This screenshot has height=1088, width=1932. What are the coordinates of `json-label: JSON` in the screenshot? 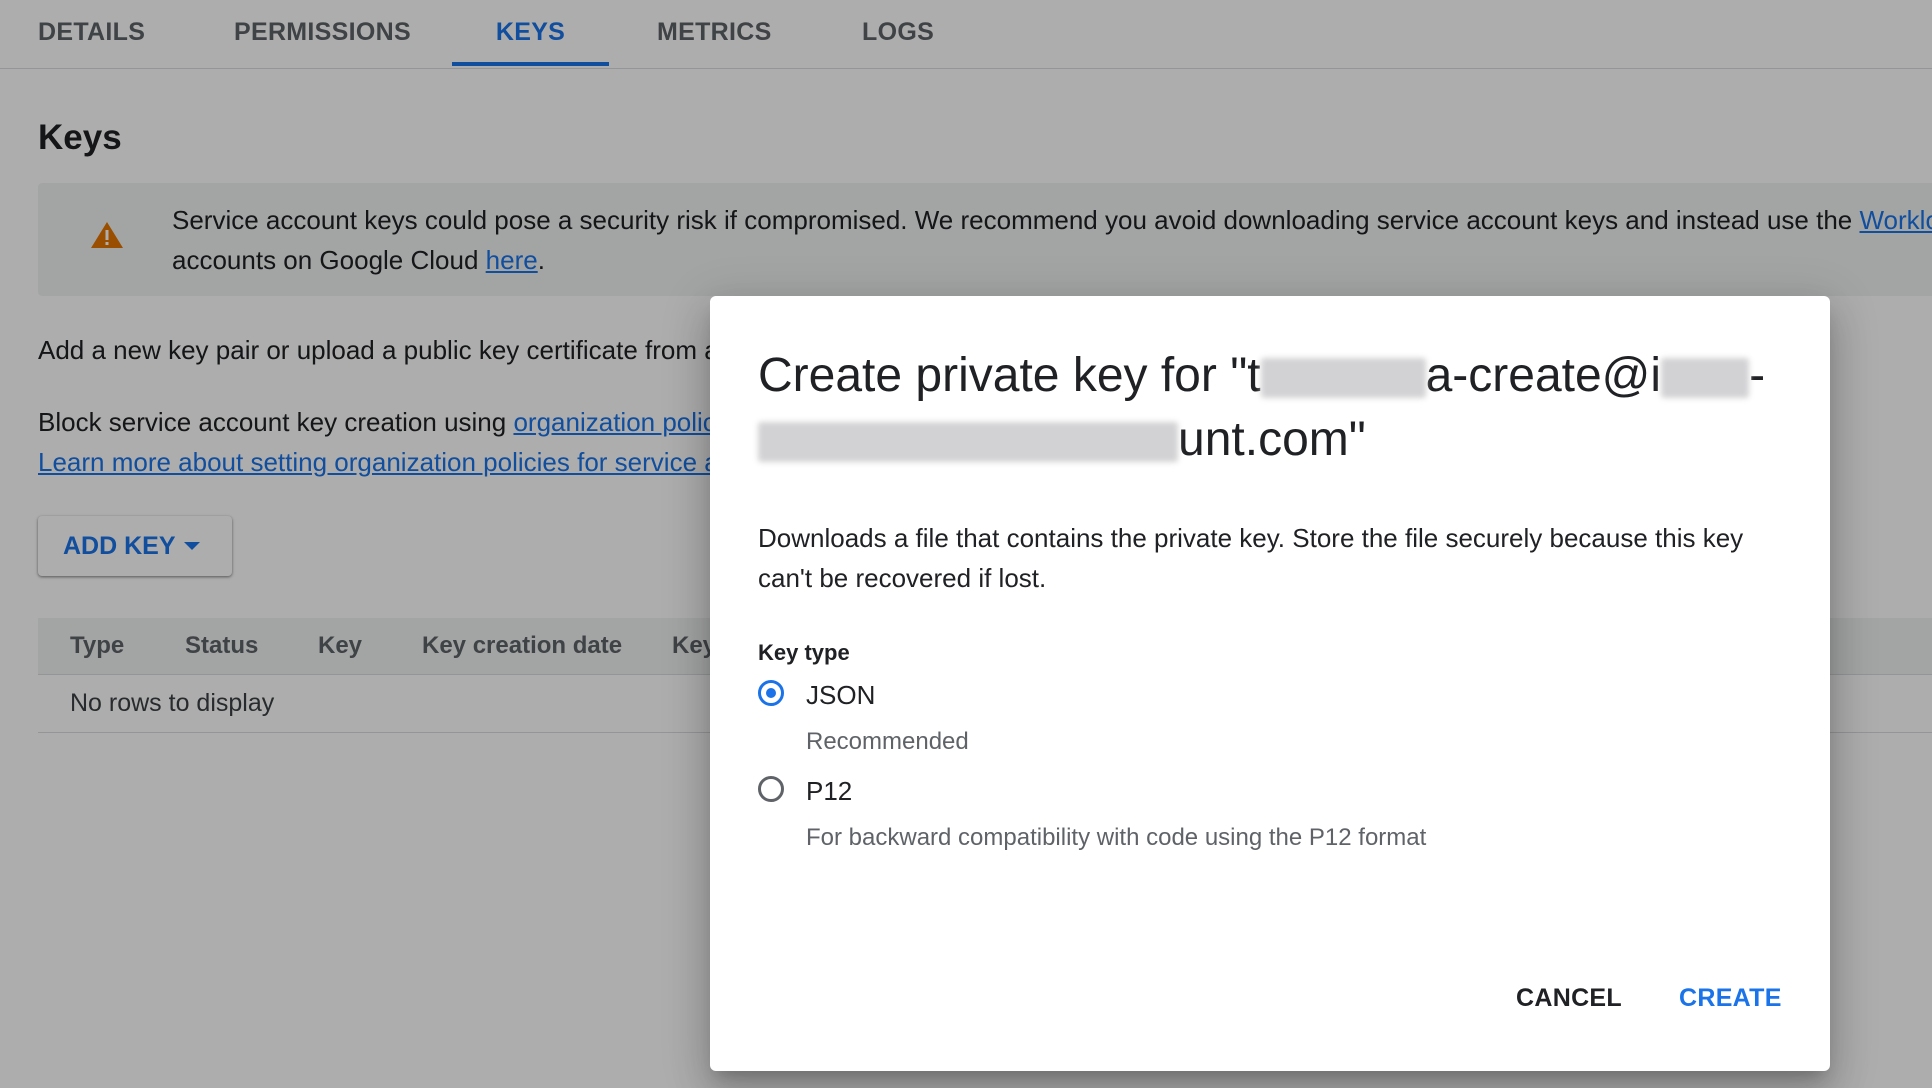 It's located at (840, 695).